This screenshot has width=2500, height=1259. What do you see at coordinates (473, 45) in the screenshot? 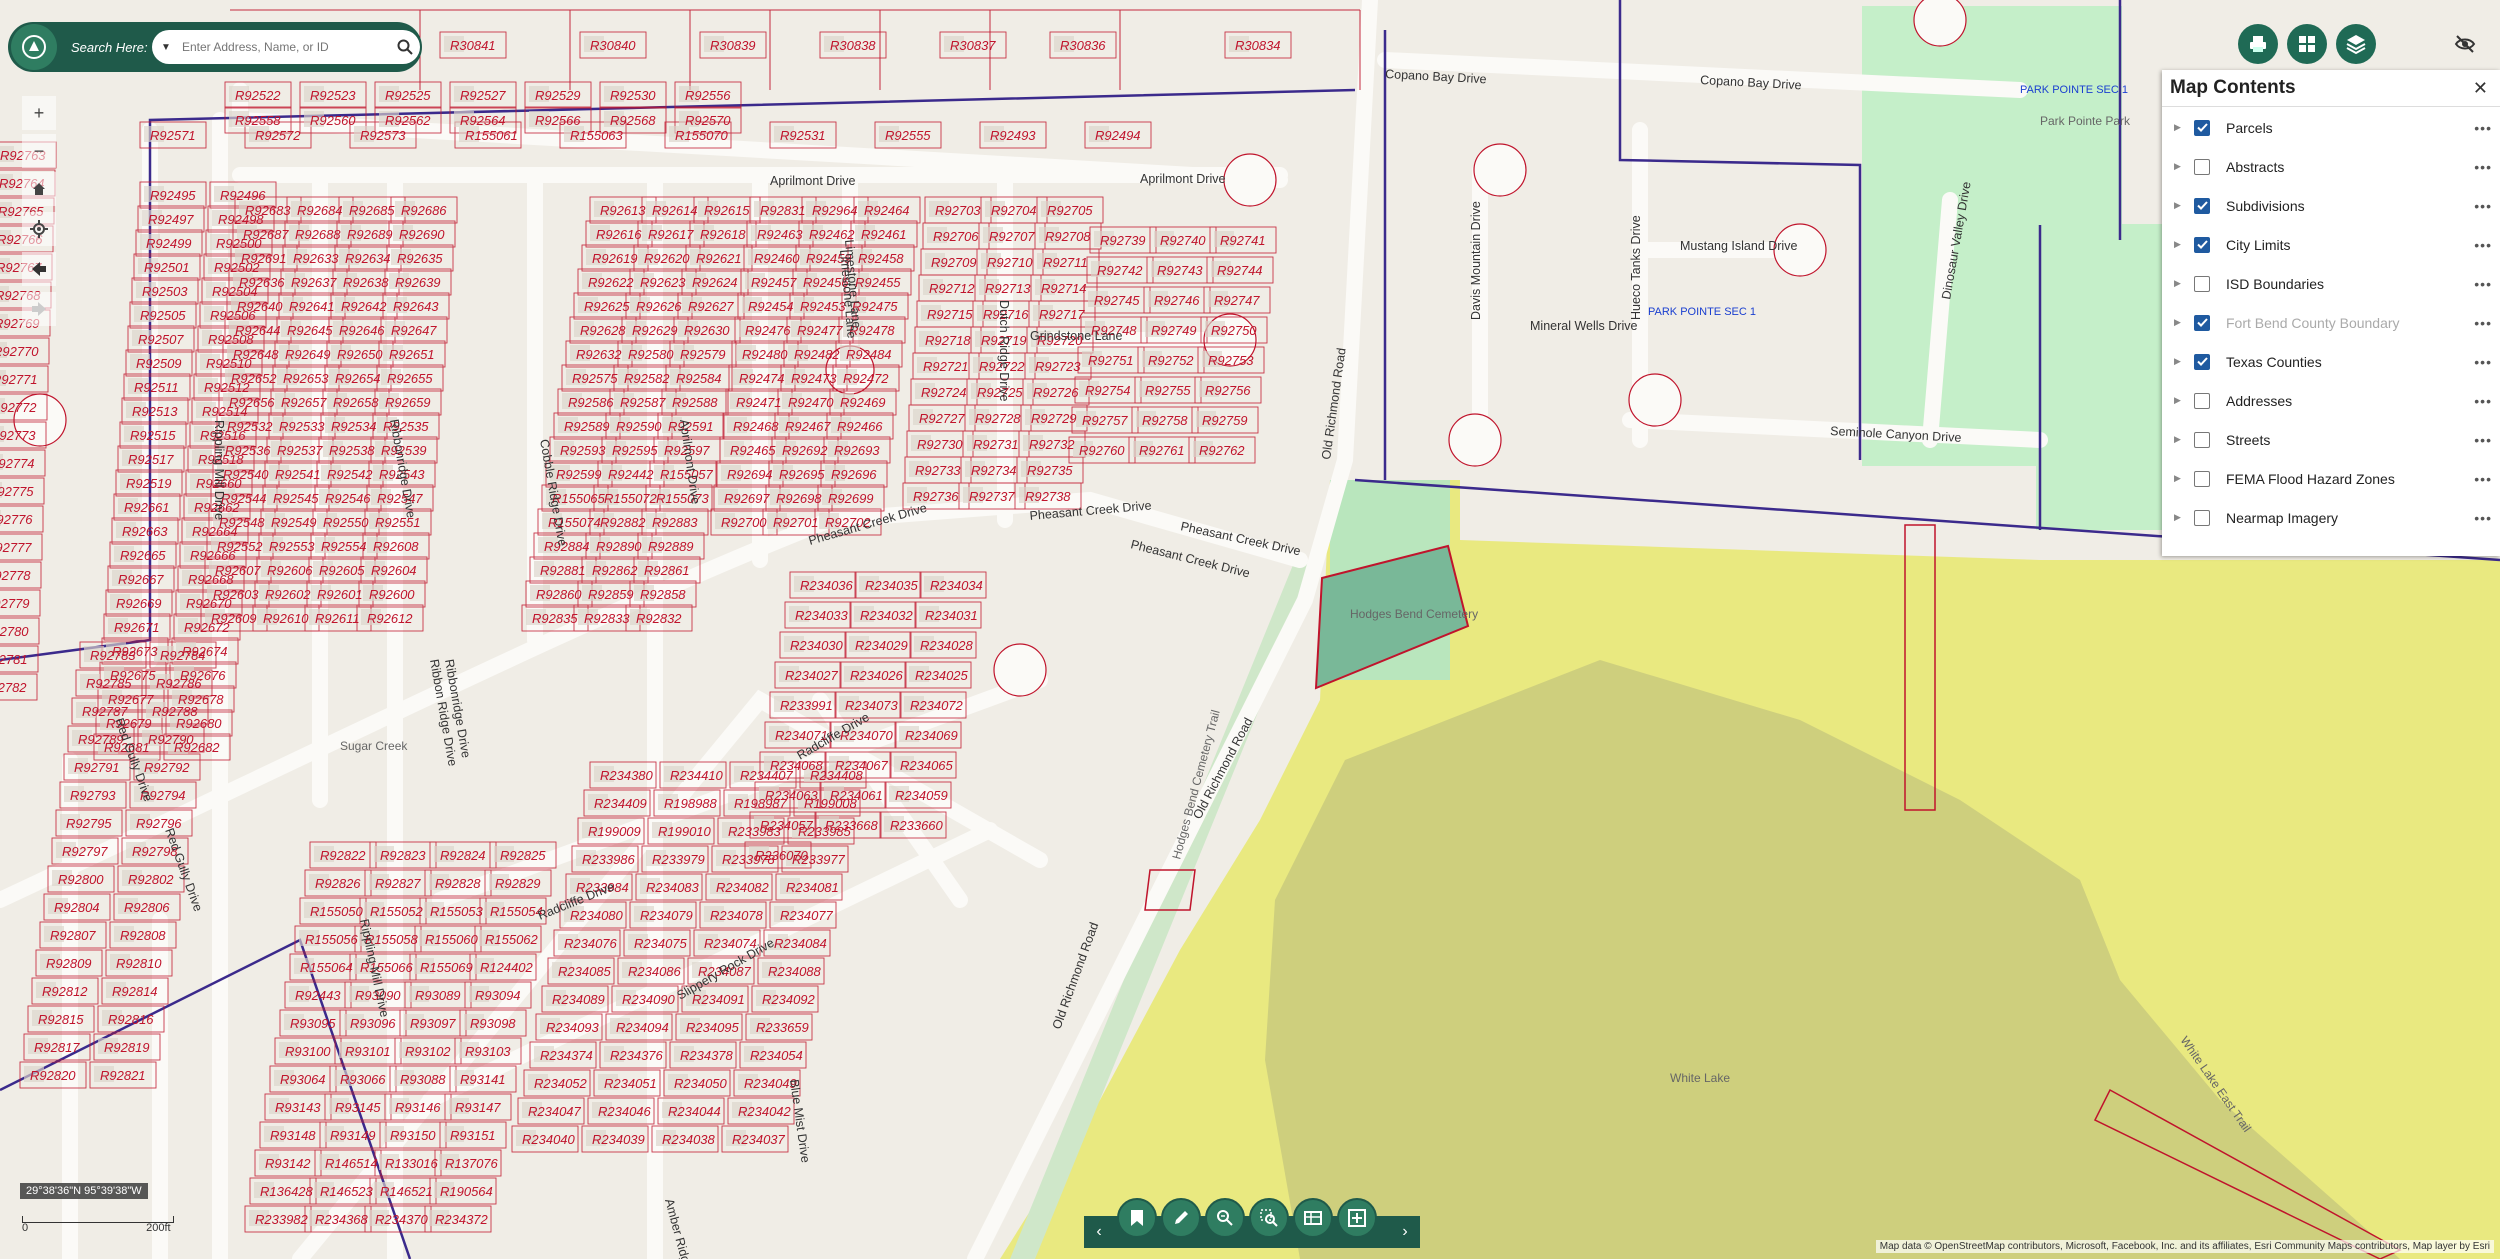
I see `parcel-label: R30841` at bounding box center [473, 45].